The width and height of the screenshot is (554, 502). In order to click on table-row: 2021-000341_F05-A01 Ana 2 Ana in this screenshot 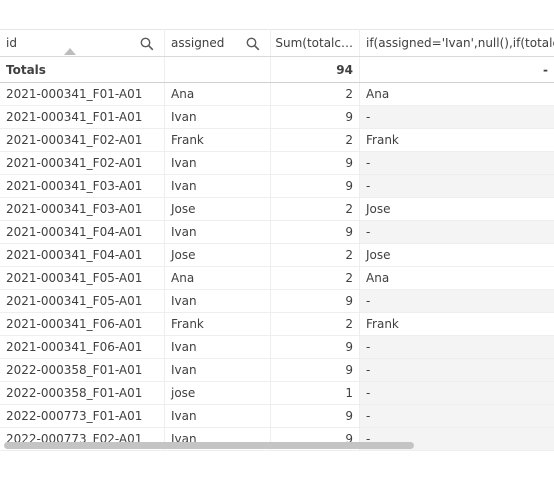, I will do `click(277, 278)`.